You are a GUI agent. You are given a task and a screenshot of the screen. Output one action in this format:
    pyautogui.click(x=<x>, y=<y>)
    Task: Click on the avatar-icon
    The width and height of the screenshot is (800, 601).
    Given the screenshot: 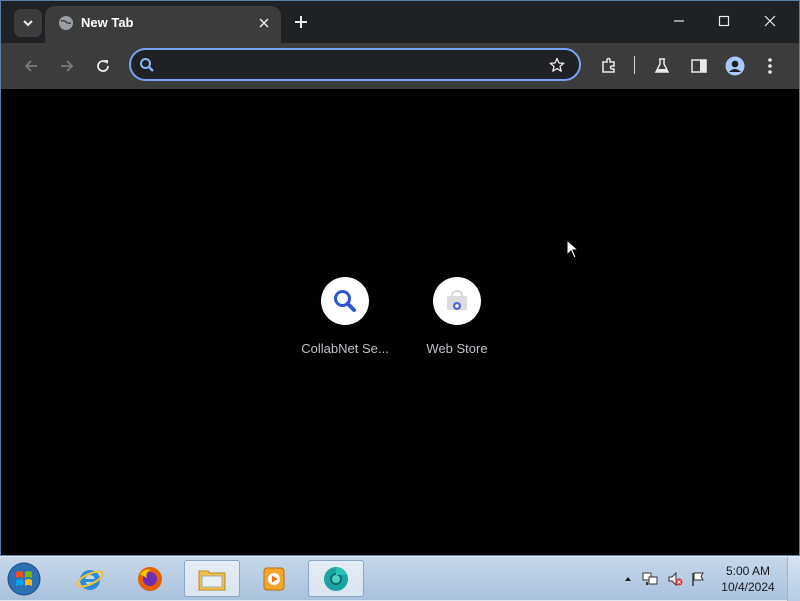 What is the action you would take?
    pyautogui.click(x=735, y=66)
    